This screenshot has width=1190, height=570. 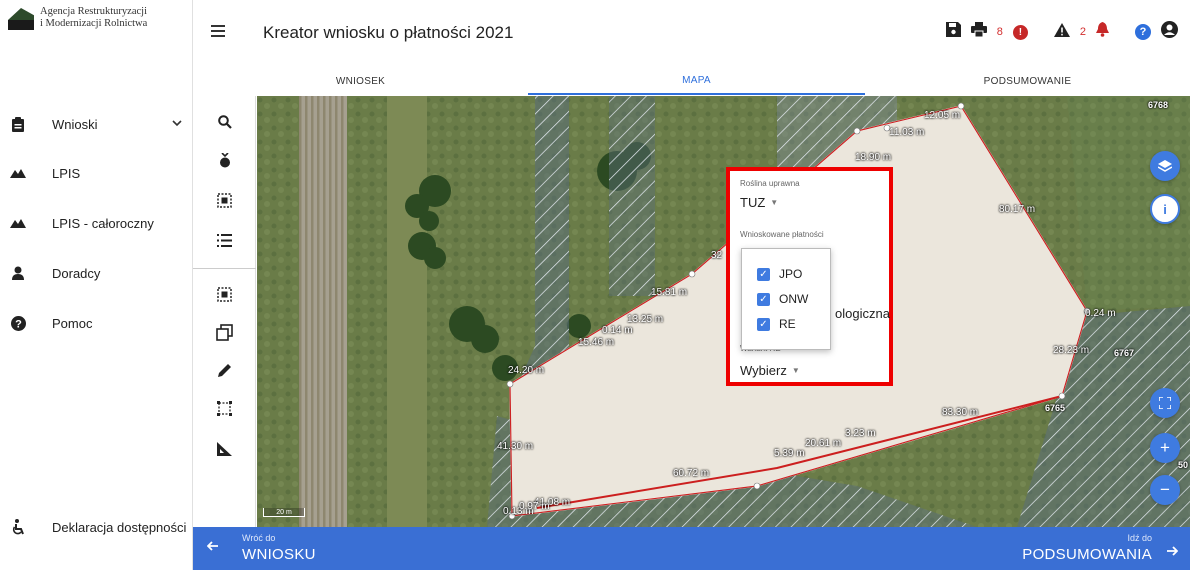 What do you see at coordinates (791, 274) in the screenshot?
I see `payment-option-label: JPO` at bounding box center [791, 274].